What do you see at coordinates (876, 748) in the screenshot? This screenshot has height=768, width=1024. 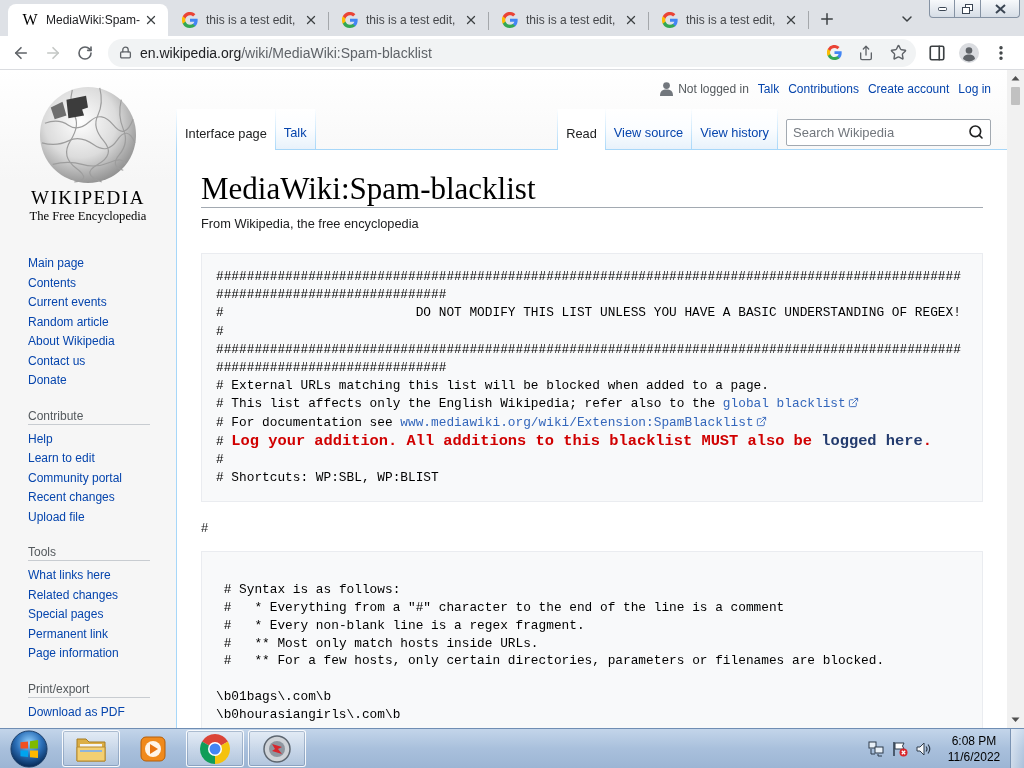 I see `network-icon` at bounding box center [876, 748].